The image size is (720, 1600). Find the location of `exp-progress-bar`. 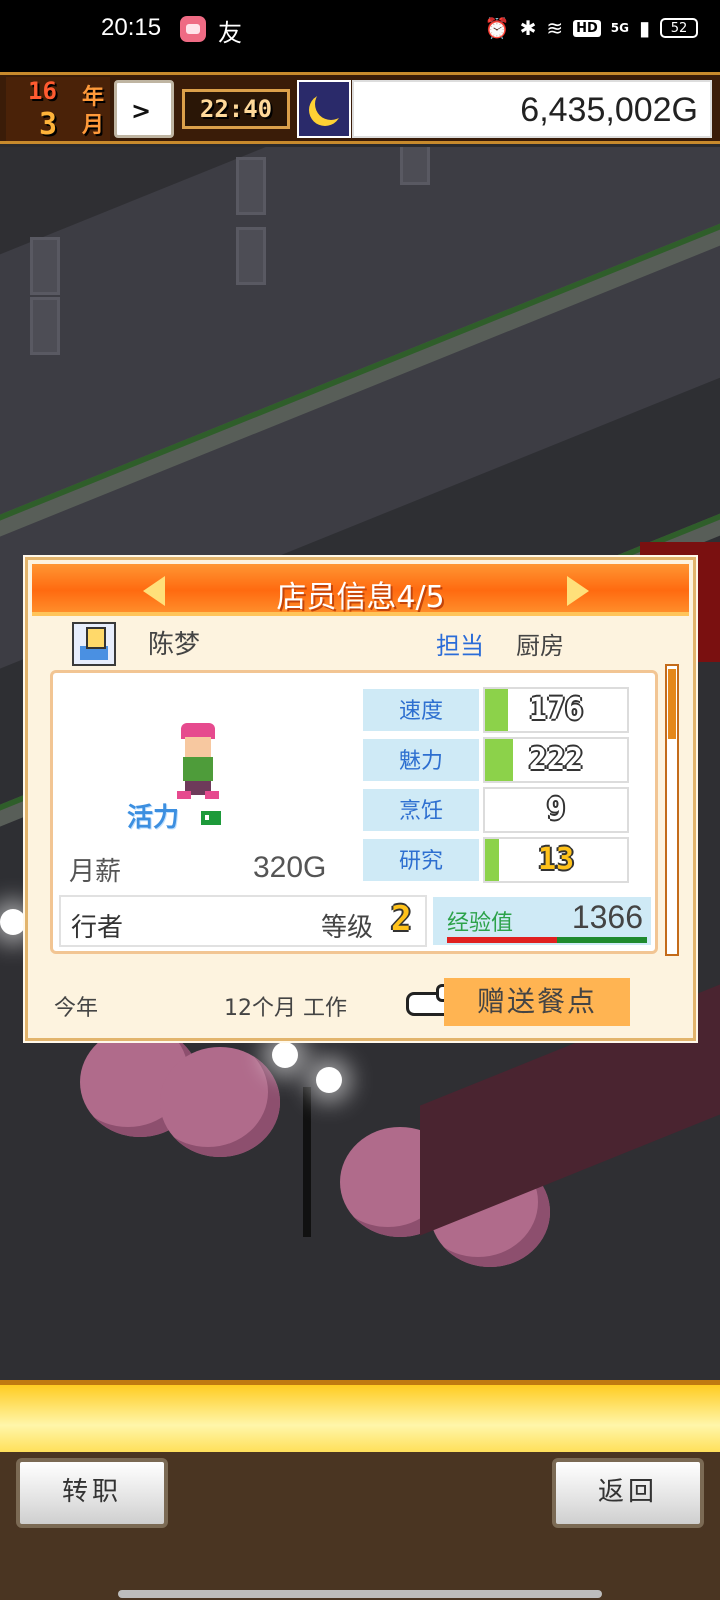

exp-progress-bar is located at coordinates (547, 940).